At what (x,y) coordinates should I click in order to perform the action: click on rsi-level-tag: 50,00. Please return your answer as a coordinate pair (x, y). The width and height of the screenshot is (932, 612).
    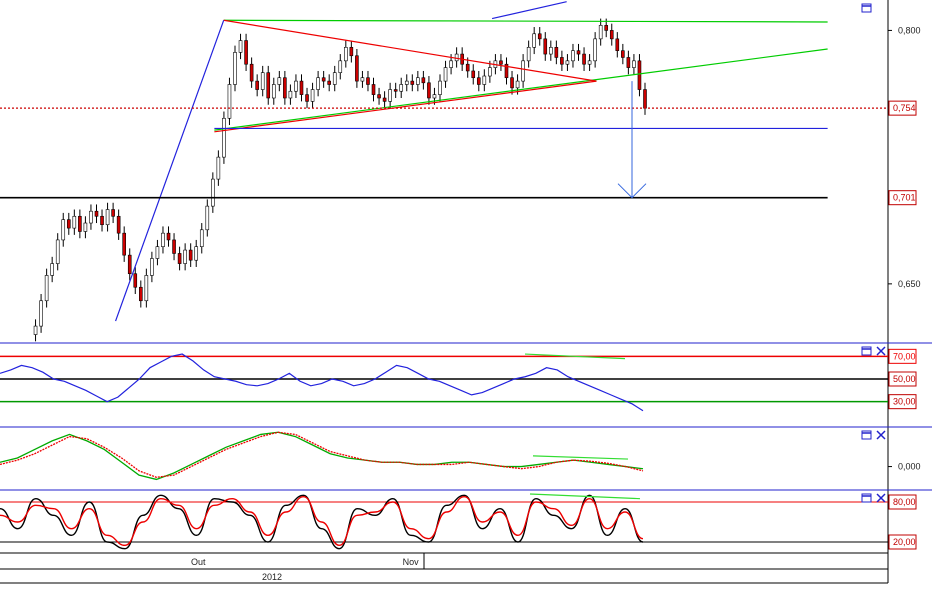
    Looking at the image, I should click on (902, 379).